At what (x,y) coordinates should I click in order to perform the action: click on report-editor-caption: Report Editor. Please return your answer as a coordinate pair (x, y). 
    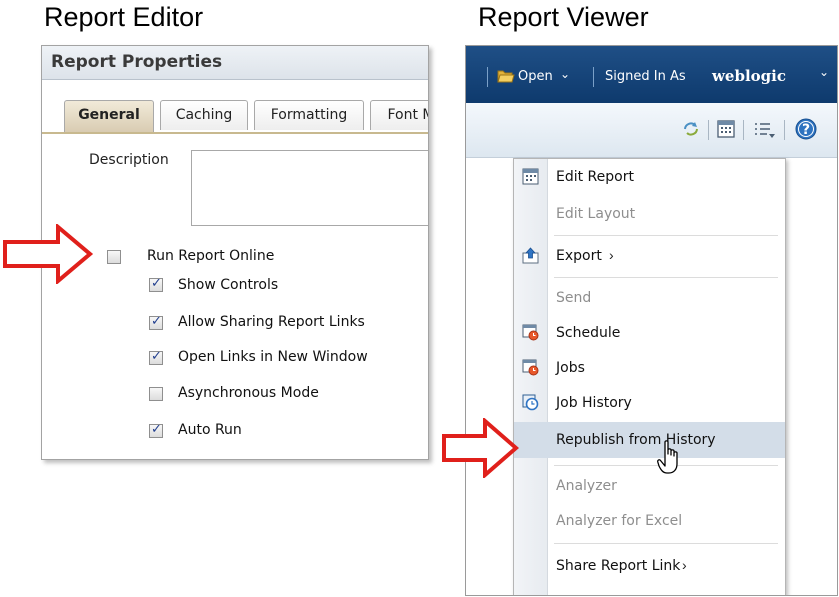
    Looking at the image, I should click on (124, 17).